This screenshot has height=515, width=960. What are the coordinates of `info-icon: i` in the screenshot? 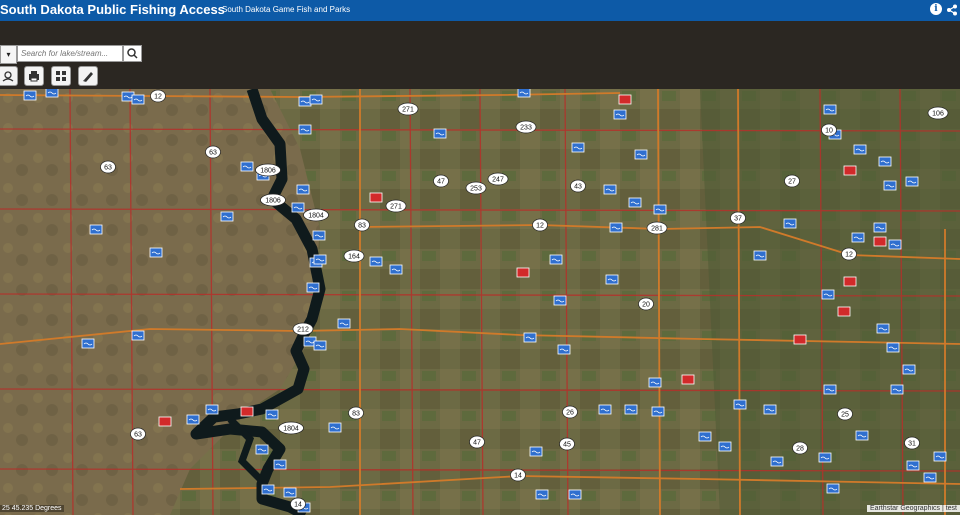 It's located at (936, 9).